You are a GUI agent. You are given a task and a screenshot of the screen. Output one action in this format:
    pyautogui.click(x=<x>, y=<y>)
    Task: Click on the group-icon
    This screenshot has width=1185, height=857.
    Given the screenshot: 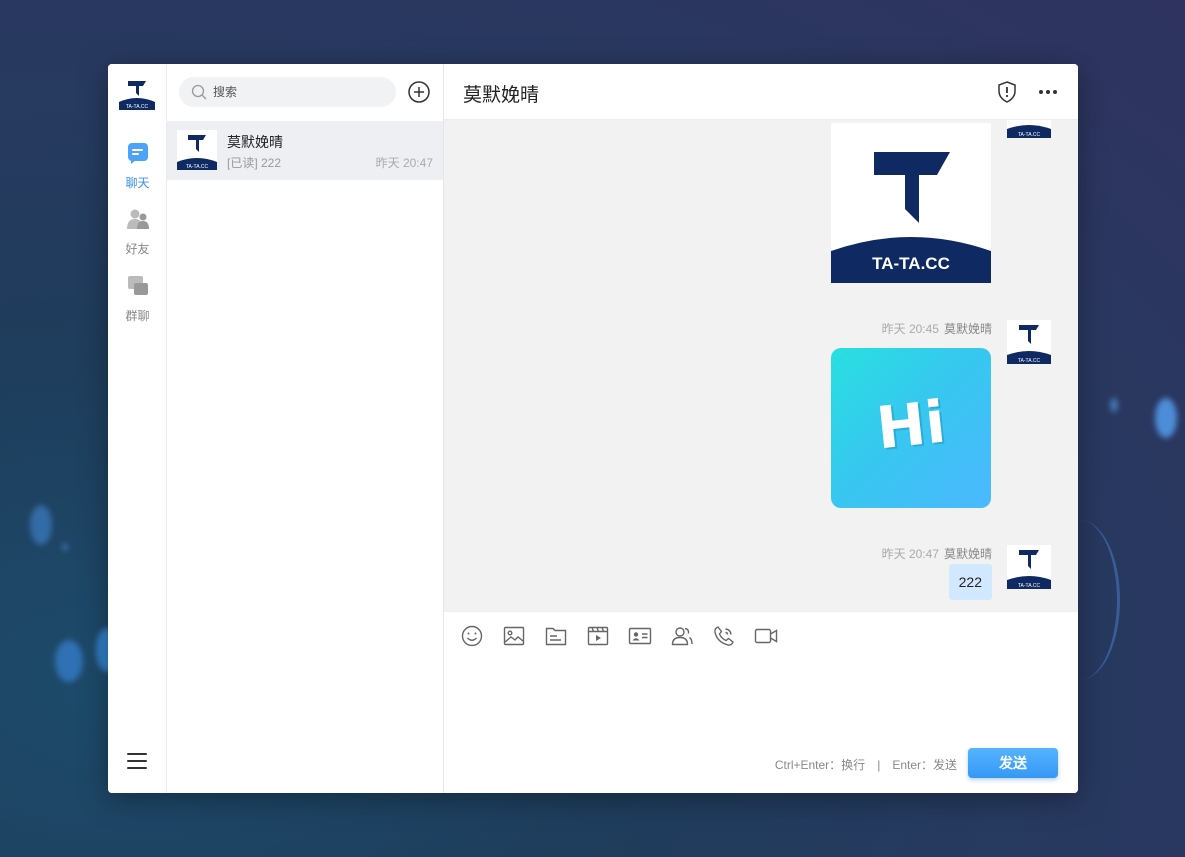 What is the action you would take?
    pyautogui.click(x=682, y=636)
    